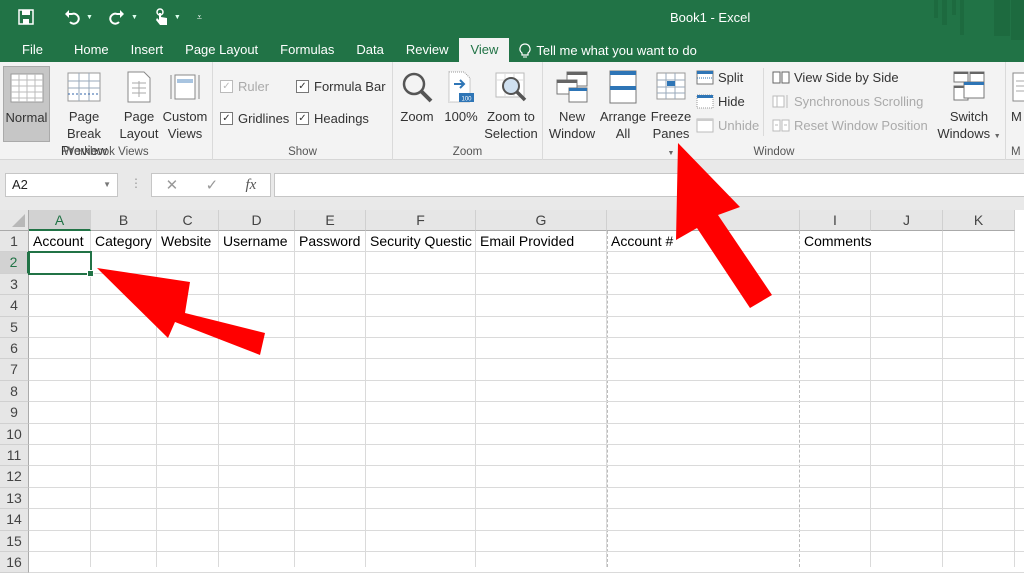 The height and width of the screenshot is (573, 1024). What do you see at coordinates (61, 185) in the screenshot?
I see `name-box: A2 ▼` at bounding box center [61, 185].